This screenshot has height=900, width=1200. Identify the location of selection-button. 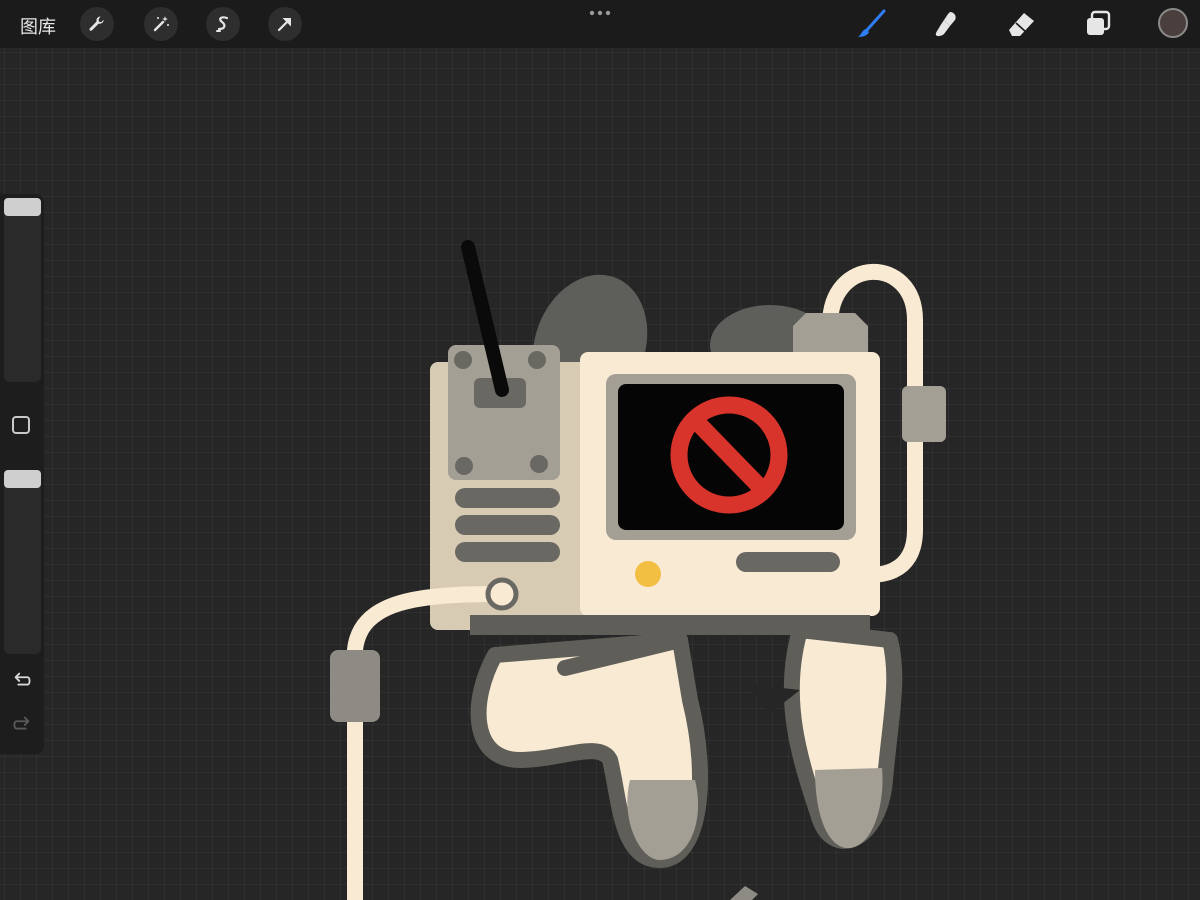
(223, 24).